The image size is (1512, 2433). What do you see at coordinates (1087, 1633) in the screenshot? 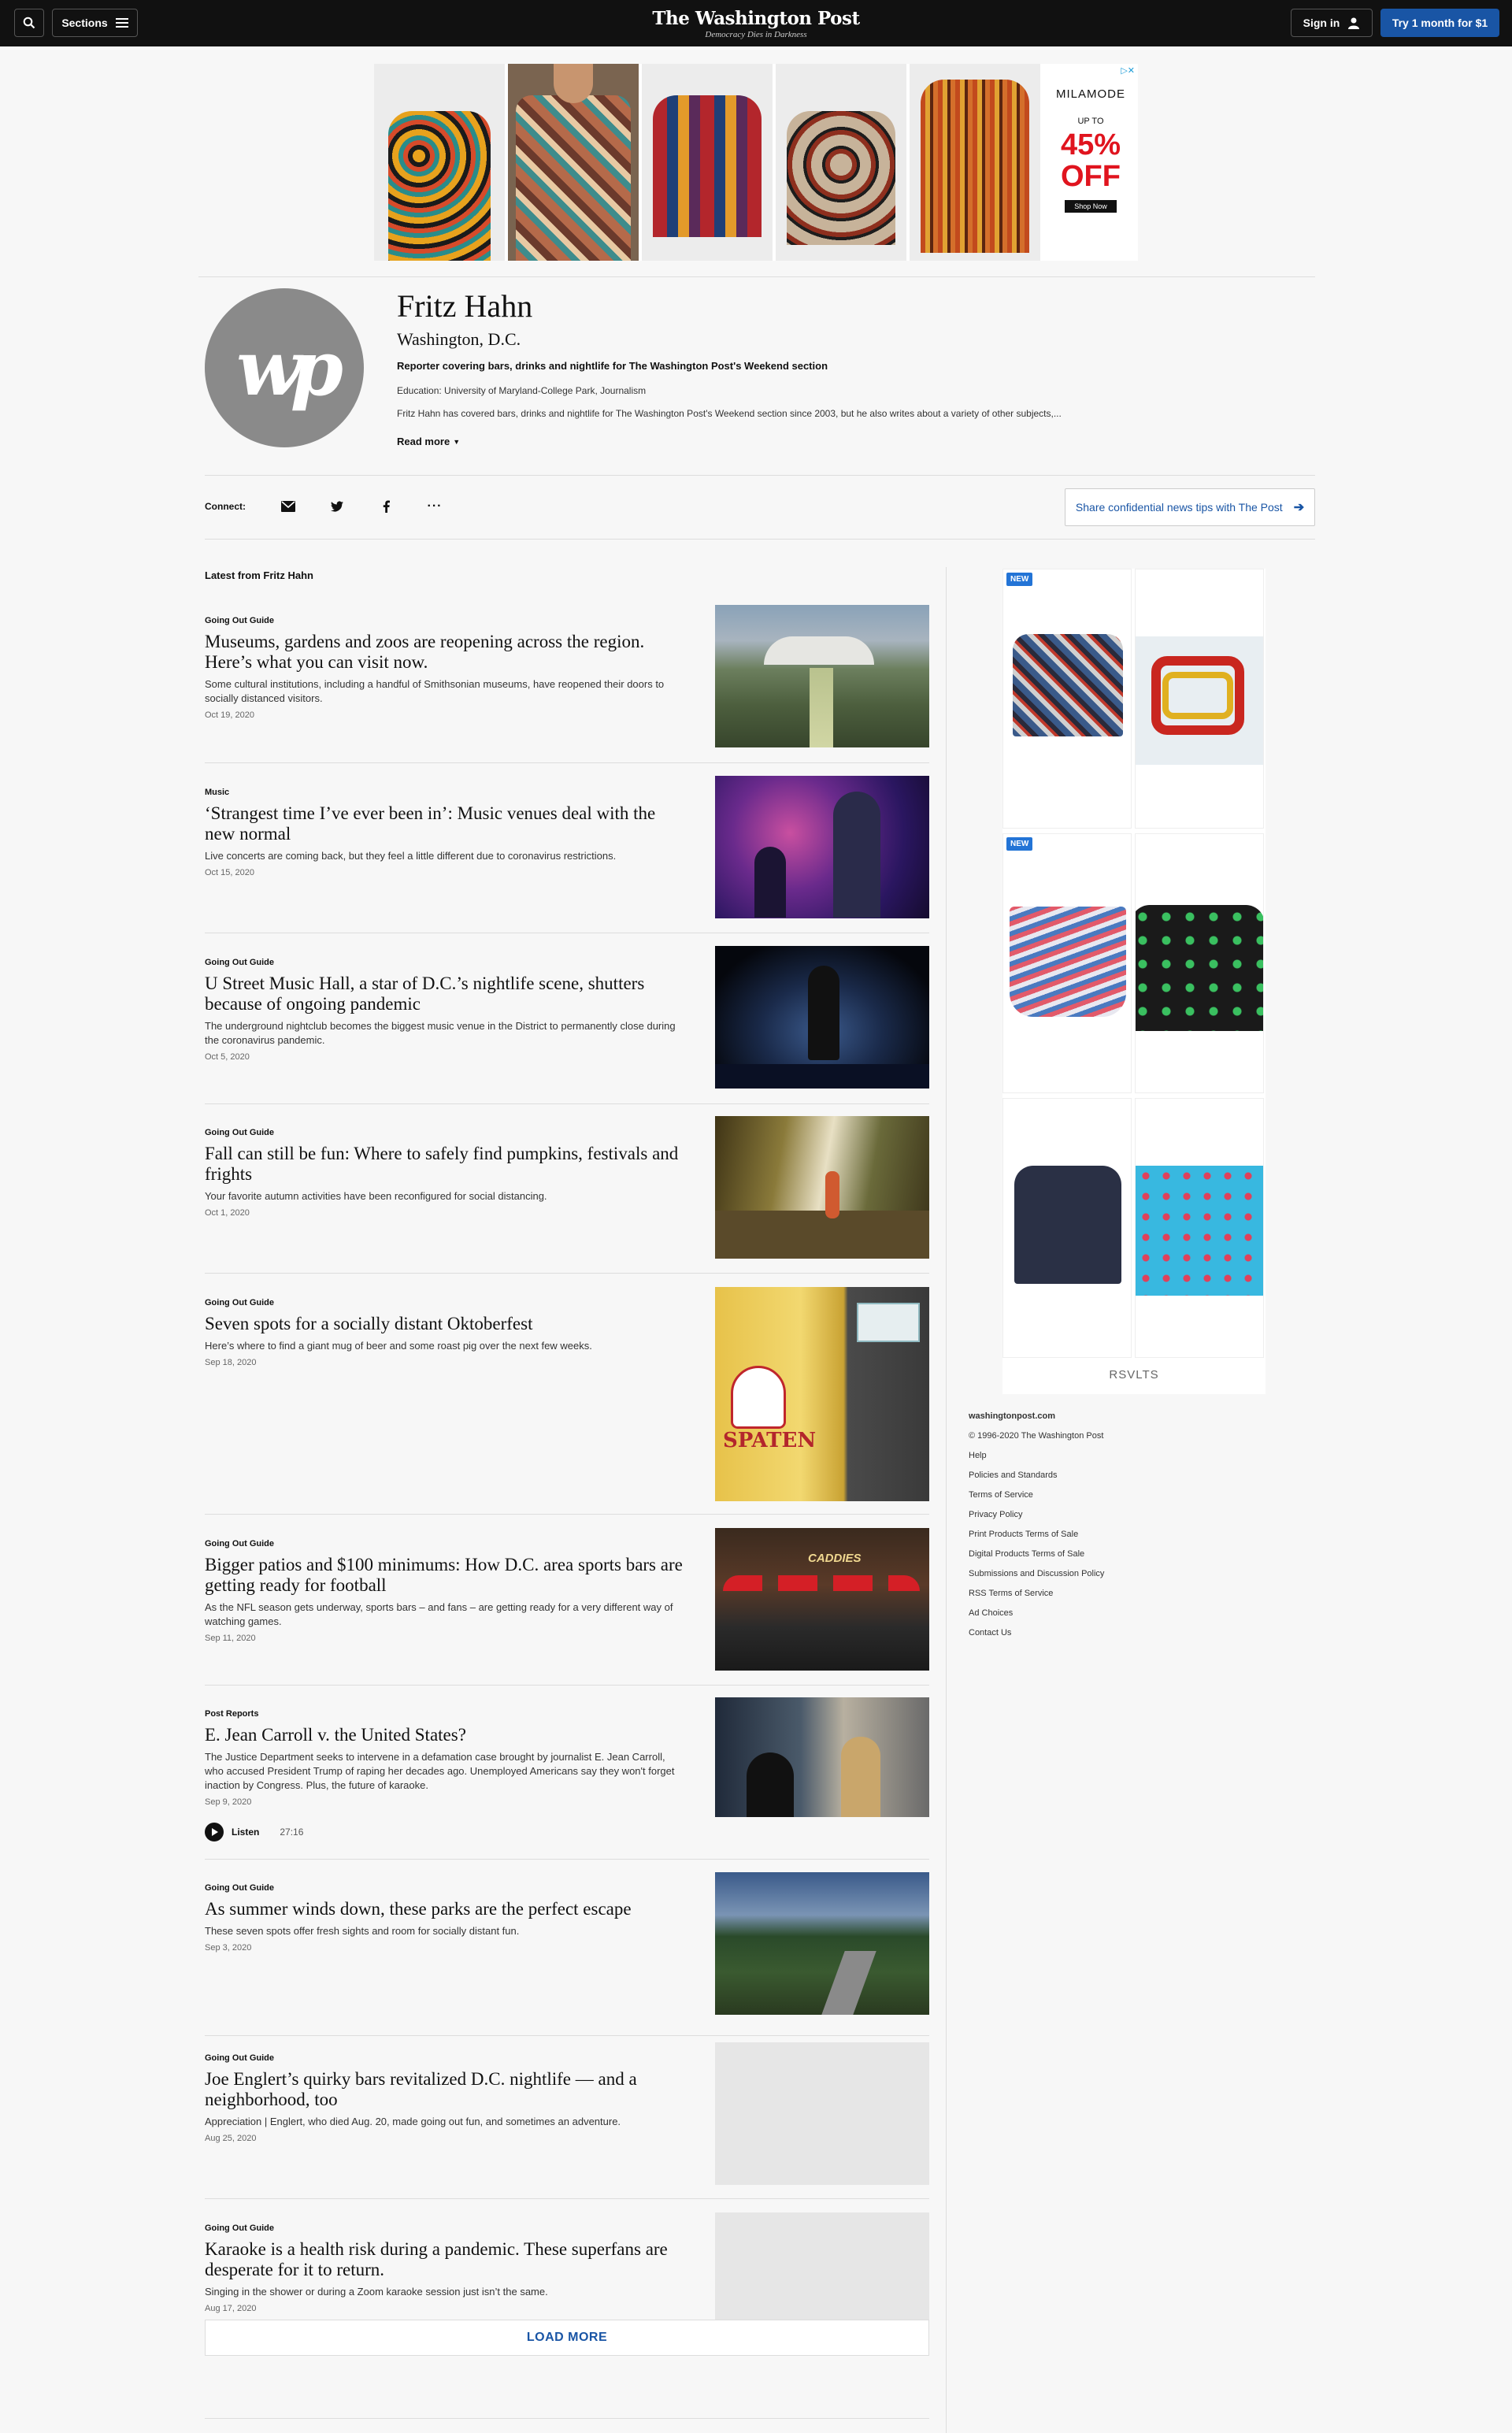
I see `footer-link-contact: Contact Us` at bounding box center [1087, 1633].